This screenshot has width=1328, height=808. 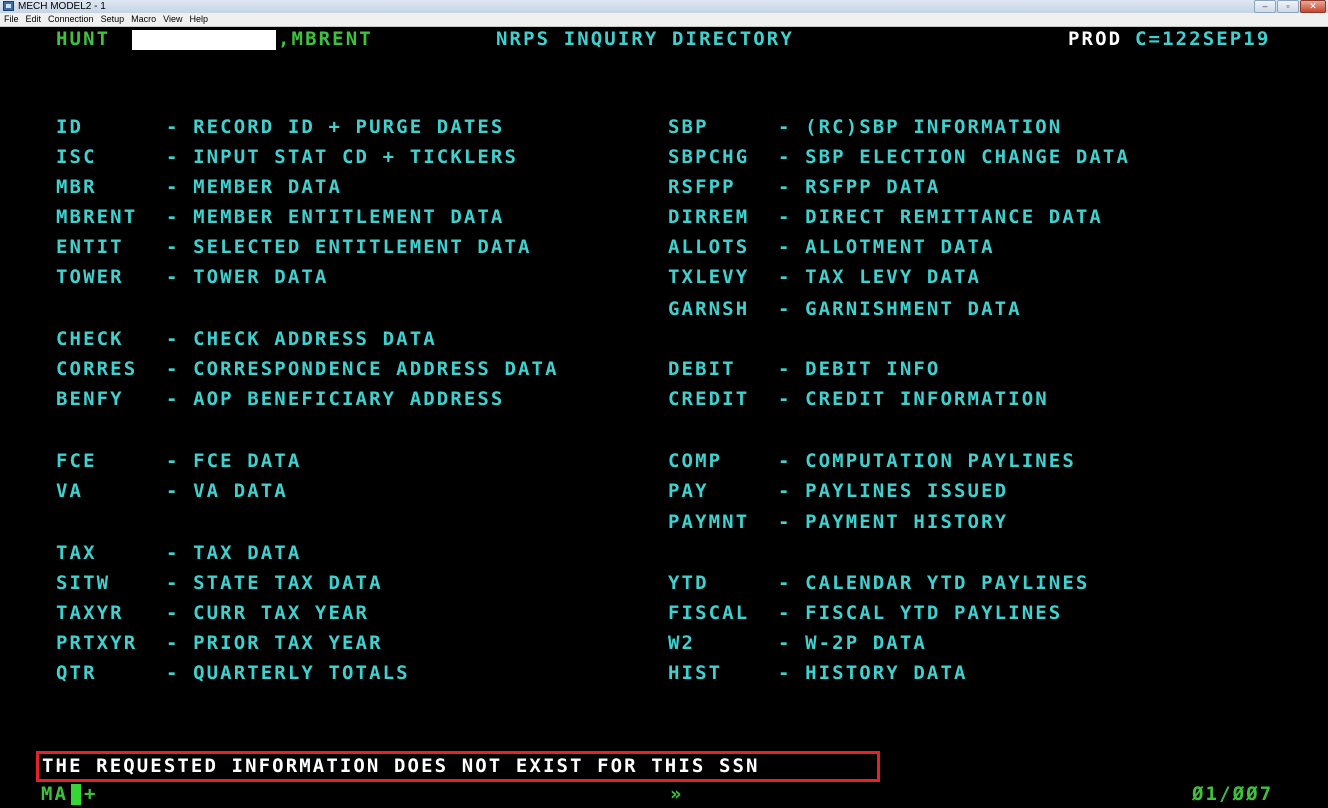 What do you see at coordinates (859, 187) in the screenshot?
I see `option-desc: - RSFPP DATA` at bounding box center [859, 187].